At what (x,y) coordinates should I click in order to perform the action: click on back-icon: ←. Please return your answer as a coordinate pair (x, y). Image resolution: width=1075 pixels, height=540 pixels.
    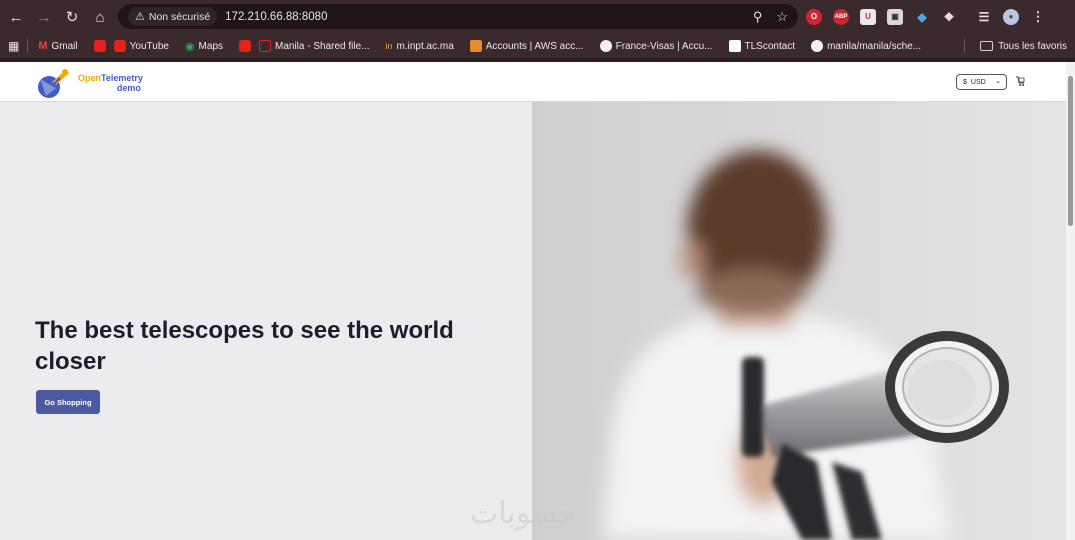
    Looking at the image, I should click on (16, 17).